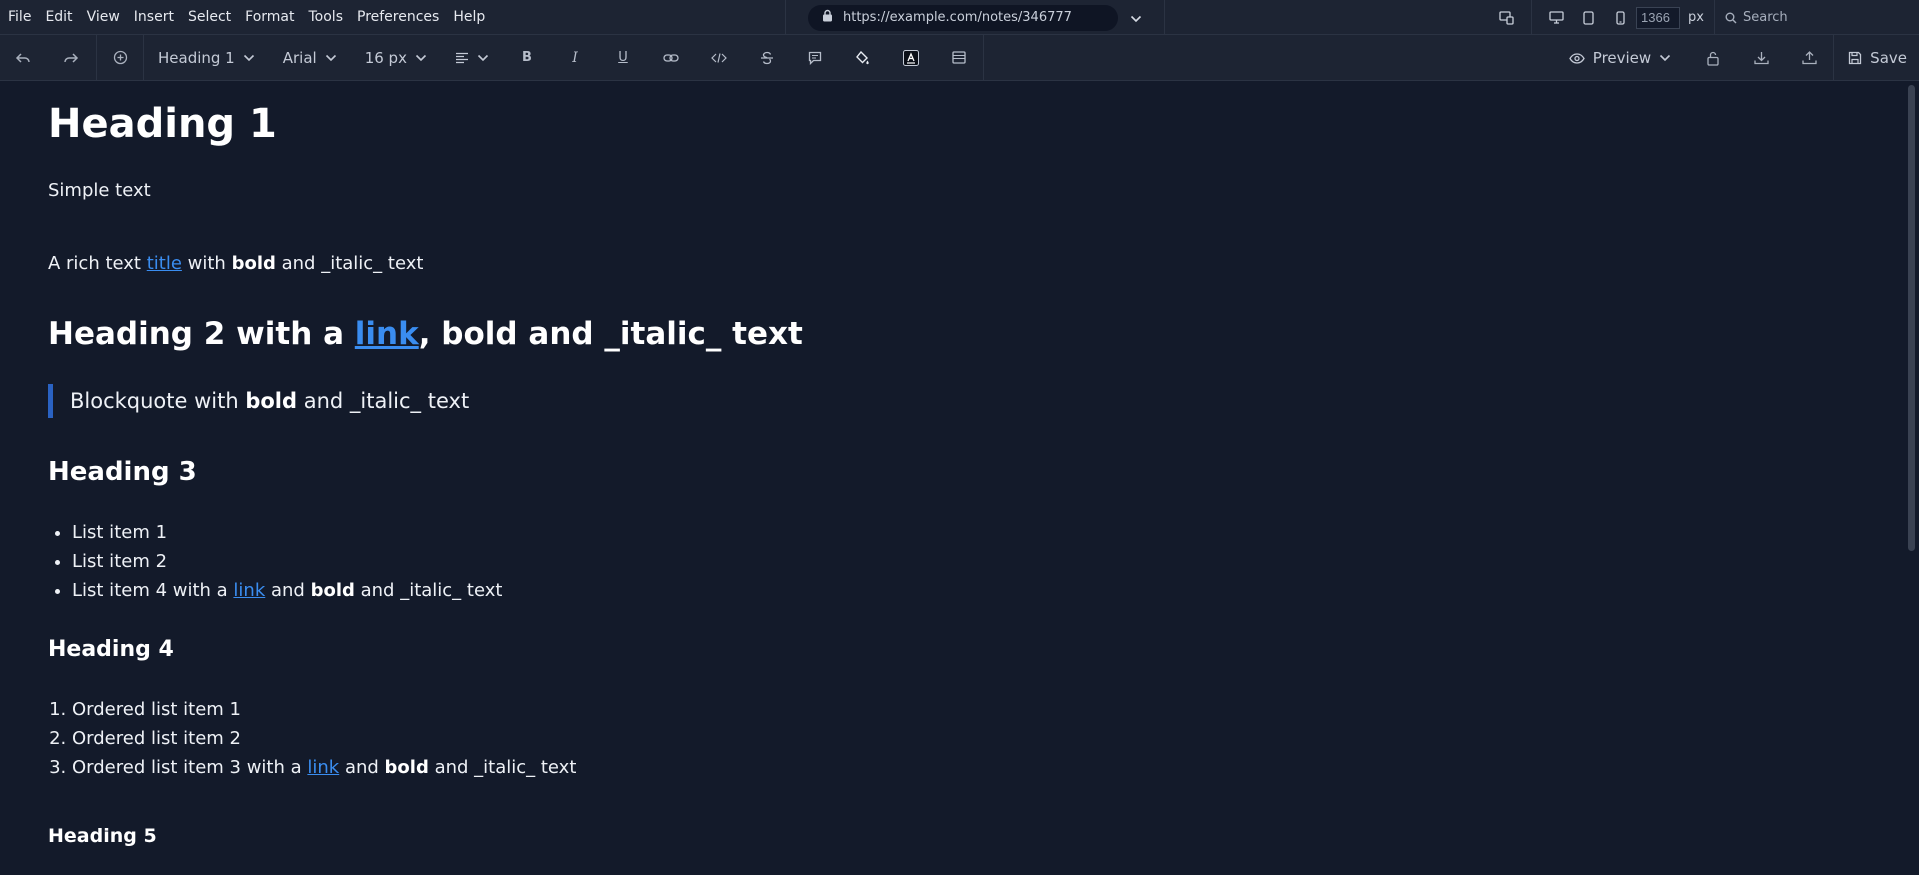  Describe the element at coordinates (1507, 18) in the screenshot. I see `responsive-view-icon` at that location.